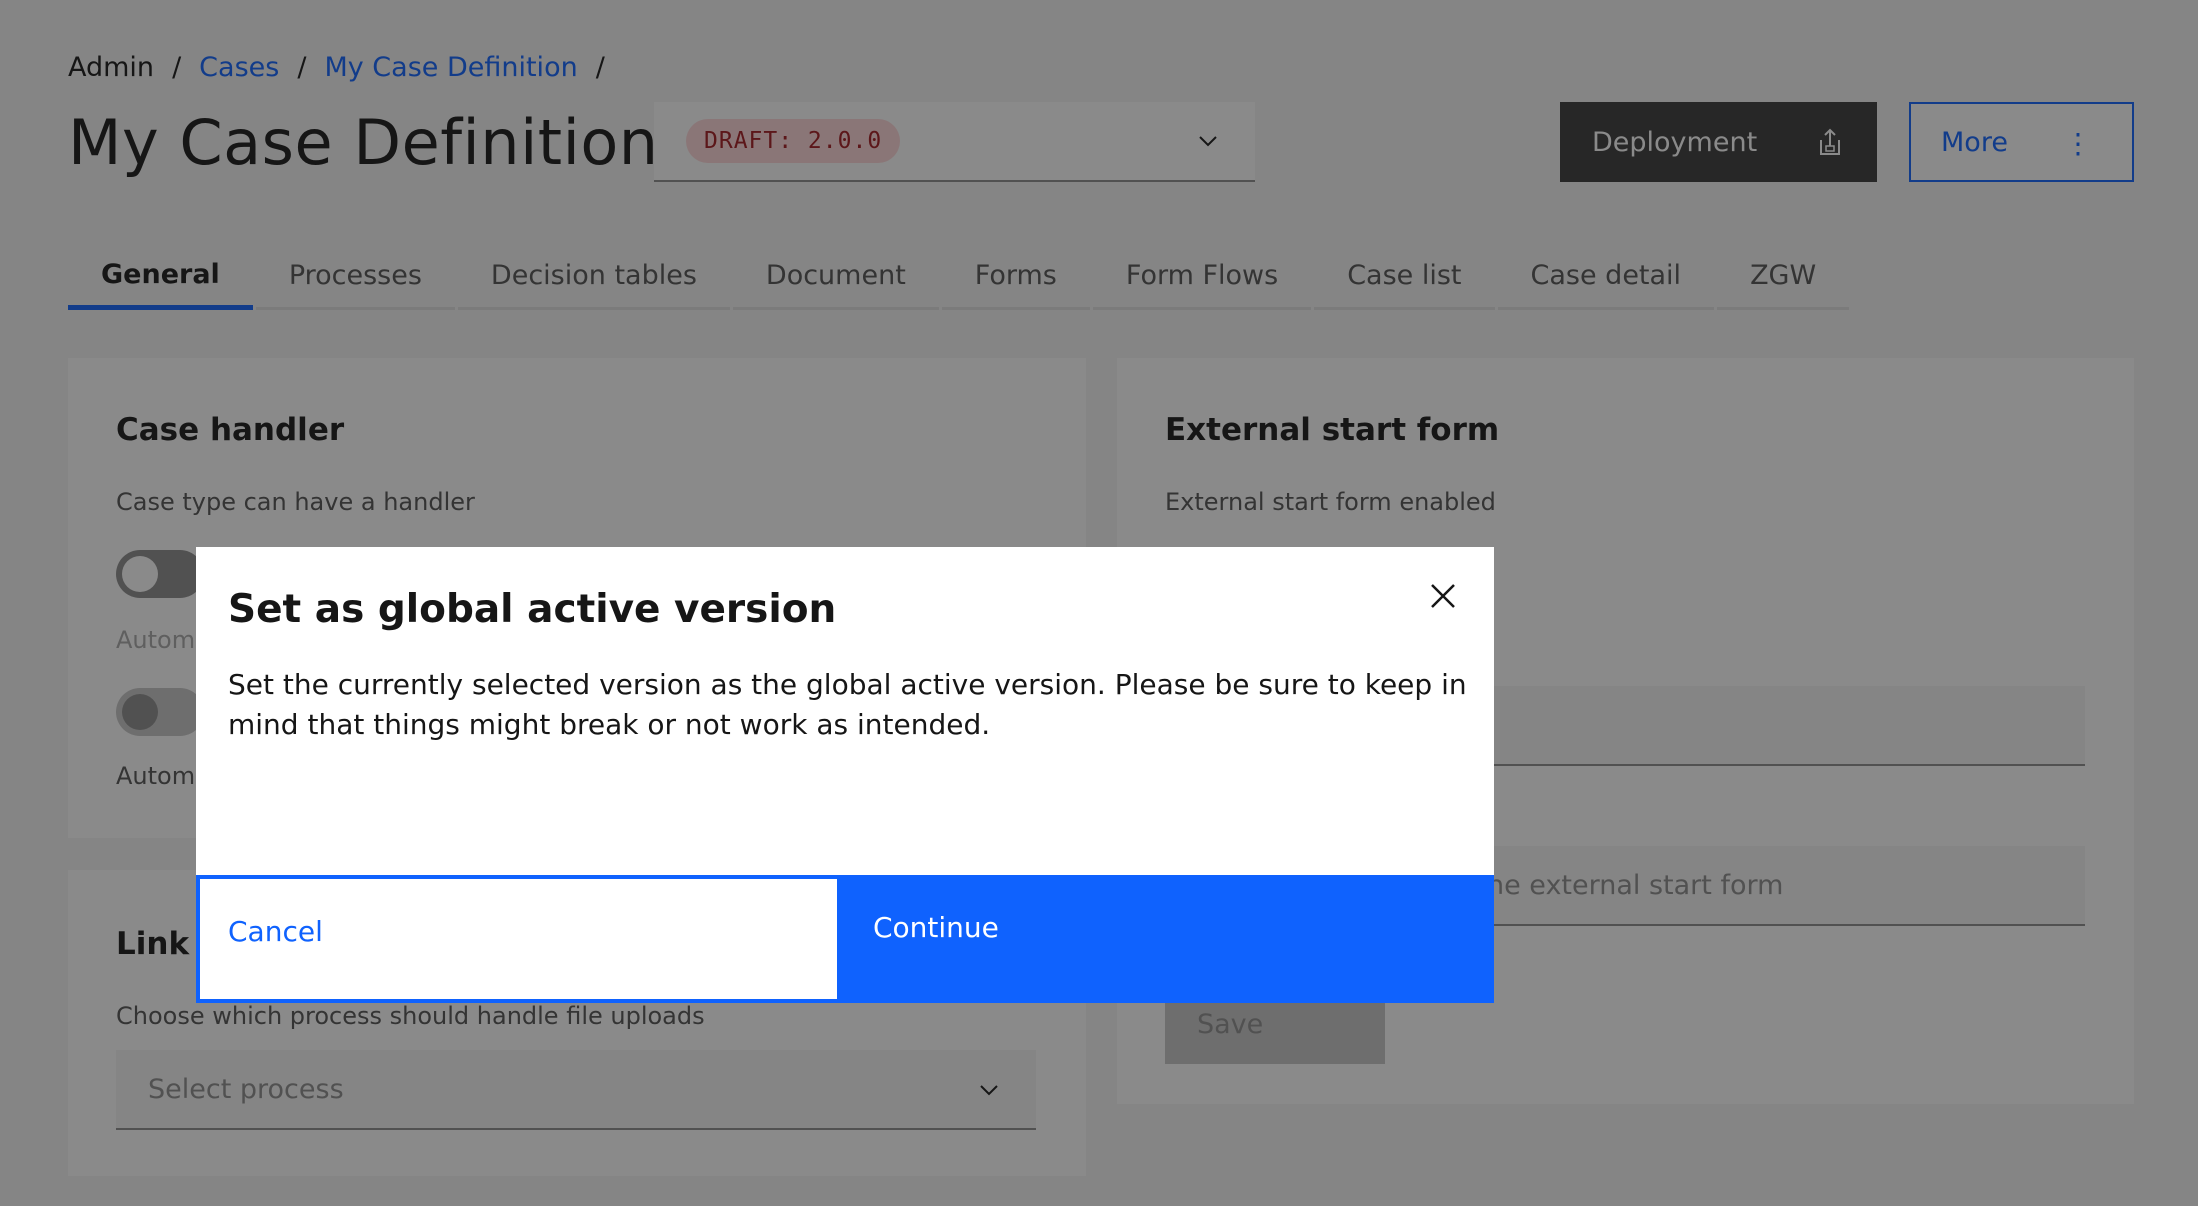 This screenshot has height=1206, width=2198. Describe the element at coordinates (532, 609) in the screenshot. I see `modal-title: Set as global active version` at that location.